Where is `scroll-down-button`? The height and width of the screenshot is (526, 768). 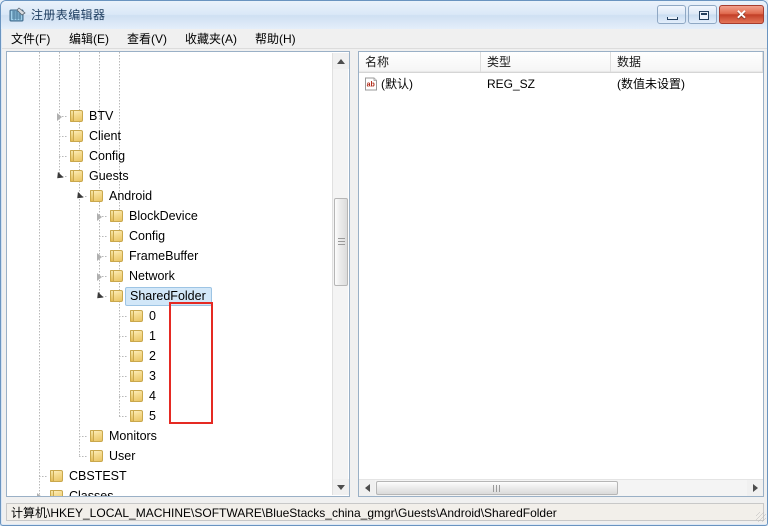
scroll-down-button is located at coordinates (341, 487).